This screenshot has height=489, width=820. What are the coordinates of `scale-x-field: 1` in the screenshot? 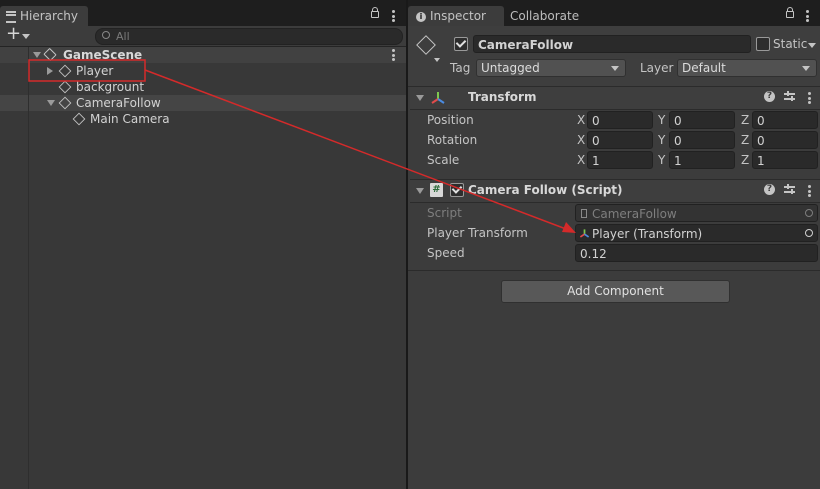 It's located at (620, 160).